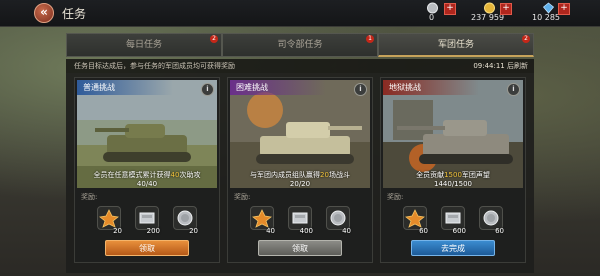 This screenshot has height=276, width=600. I want to click on tank-image: 地狱挑战 i 全员贡献1500军团声望 1440/1500, so click(453, 134).